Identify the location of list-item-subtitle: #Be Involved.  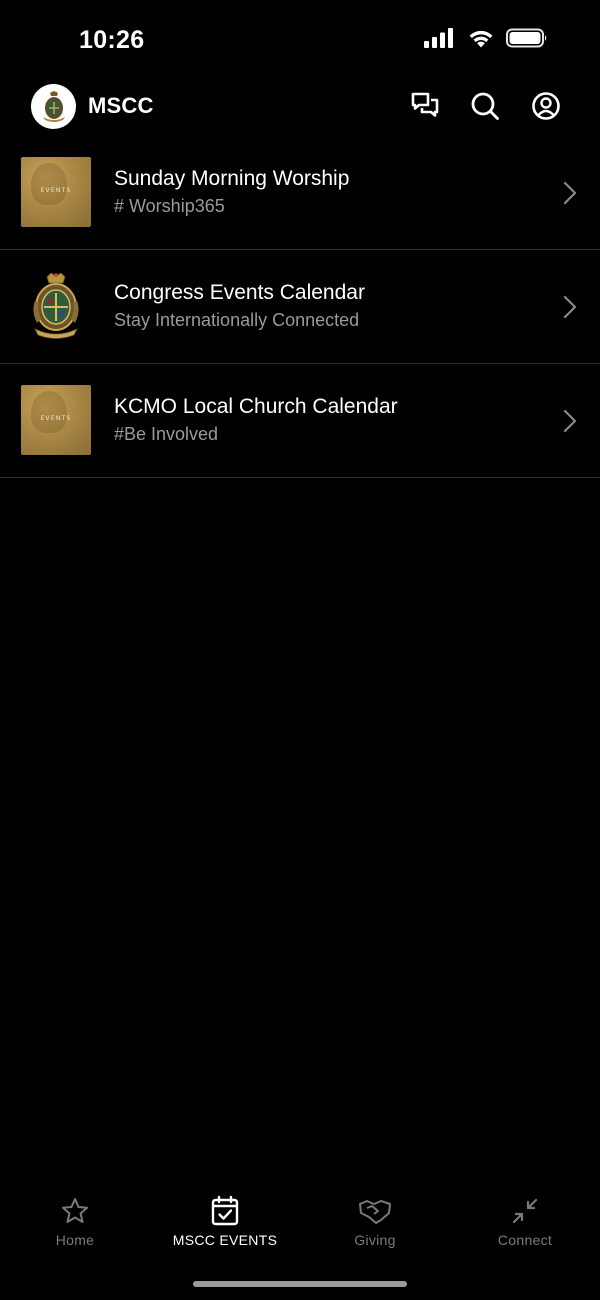
(166, 434).